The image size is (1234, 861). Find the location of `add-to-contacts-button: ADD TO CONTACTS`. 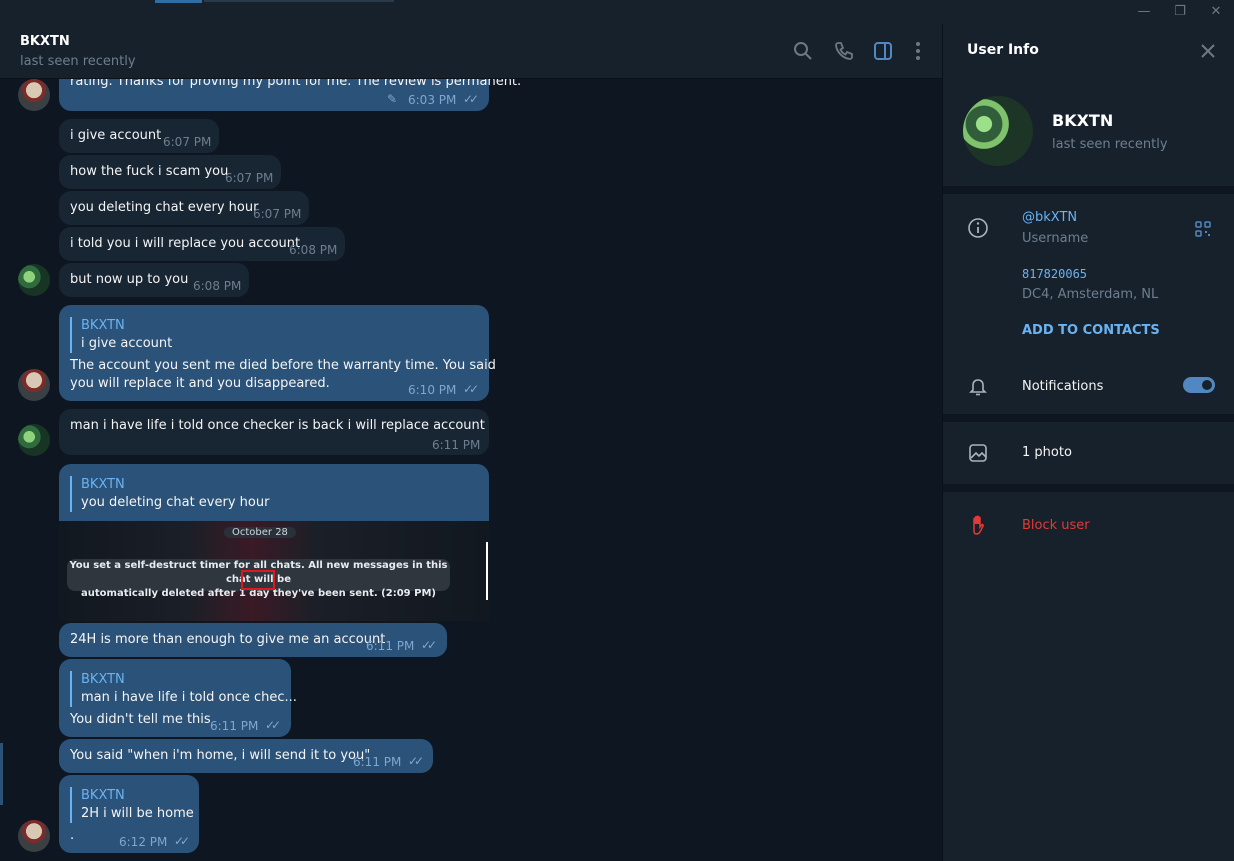

add-to-contacts-button: ADD TO CONTACTS is located at coordinates (1091, 330).